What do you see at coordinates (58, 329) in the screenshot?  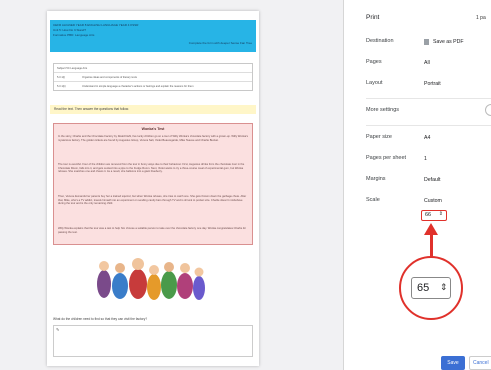 I see `pencil-icon: ✎` at bounding box center [58, 329].